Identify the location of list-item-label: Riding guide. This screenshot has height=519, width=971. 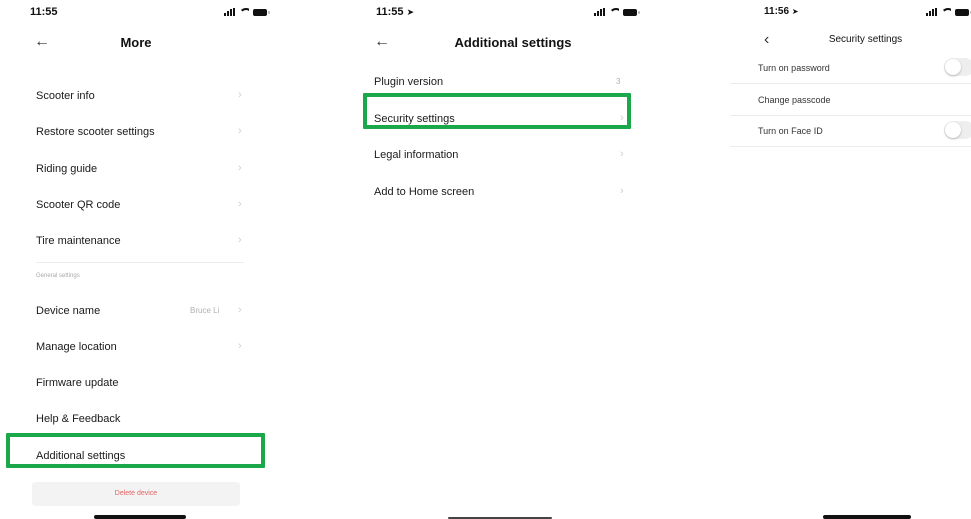
(67, 169).